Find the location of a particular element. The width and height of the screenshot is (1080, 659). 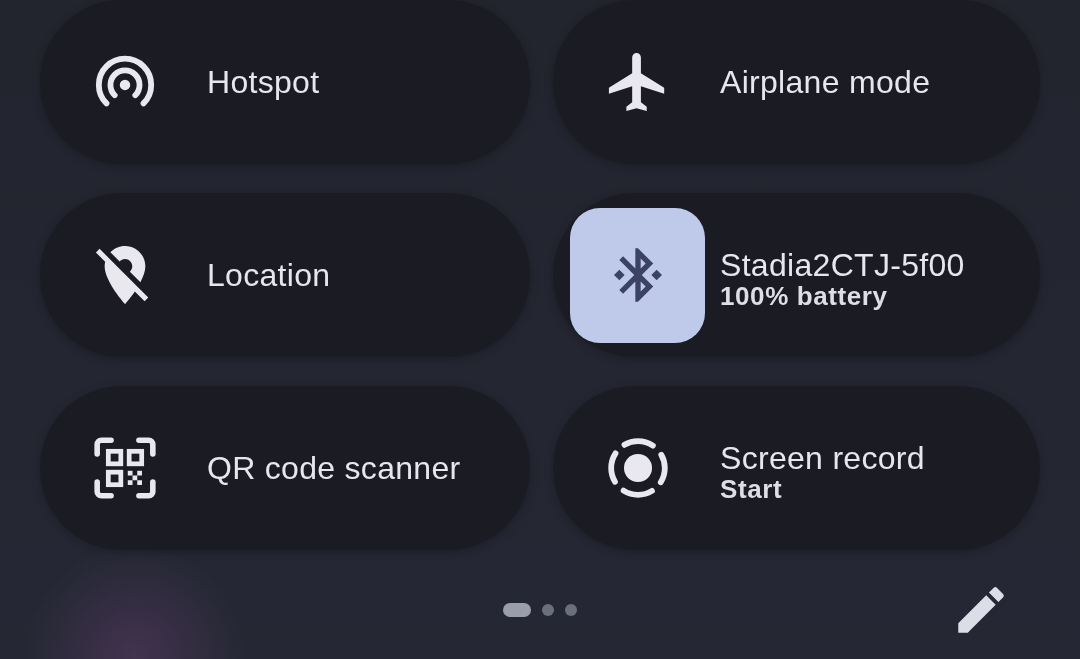

quick-settings-tile: Screen record Start is located at coordinates (796, 468).